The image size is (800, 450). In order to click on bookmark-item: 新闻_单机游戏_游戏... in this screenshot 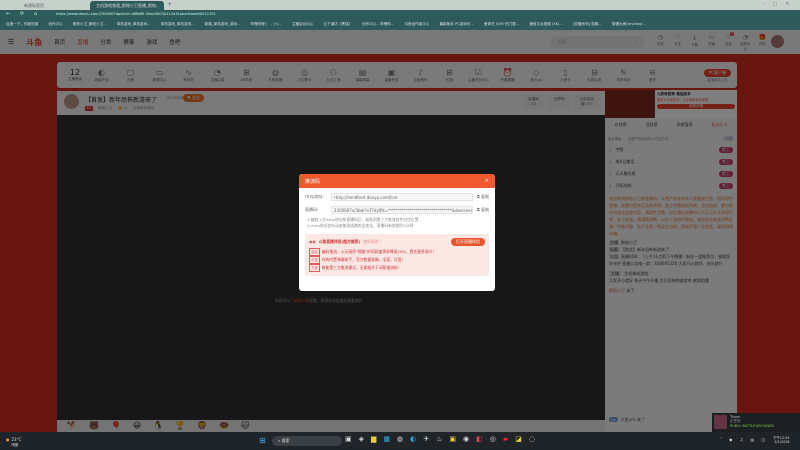, I will do `click(223, 24)`.